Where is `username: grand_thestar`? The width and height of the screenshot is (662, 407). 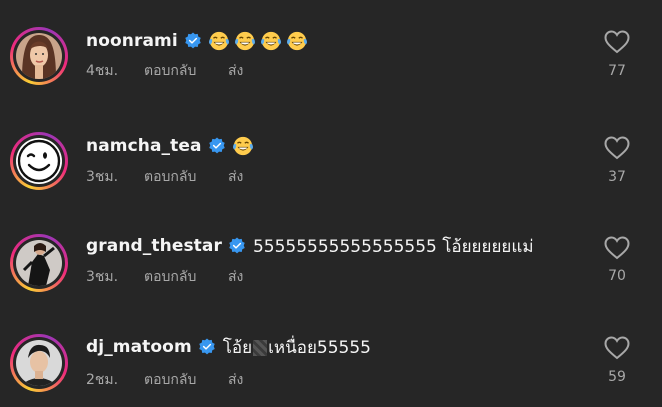 username: grand_thestar is located at coordinates (154, 246).